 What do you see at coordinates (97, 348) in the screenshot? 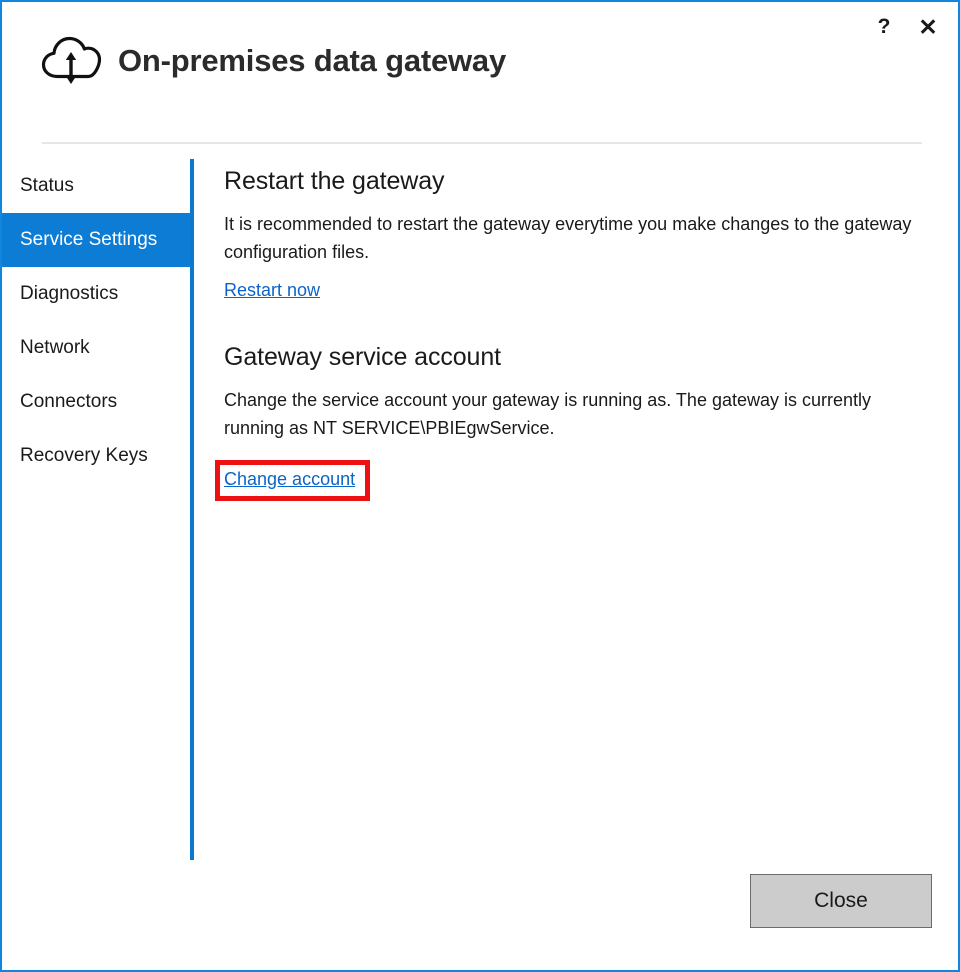
I see `sidebar-item-network: Network` at bounding box center [97, 348].